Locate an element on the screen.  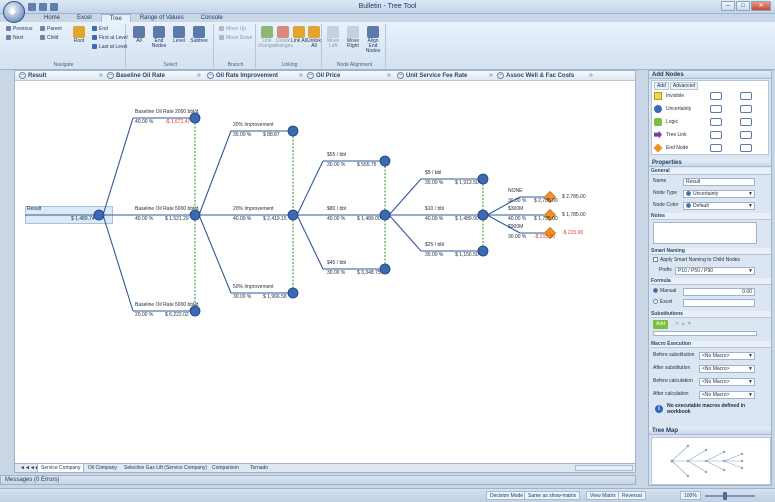
prefix-label: Prefix is located at coordinates (665, 270).